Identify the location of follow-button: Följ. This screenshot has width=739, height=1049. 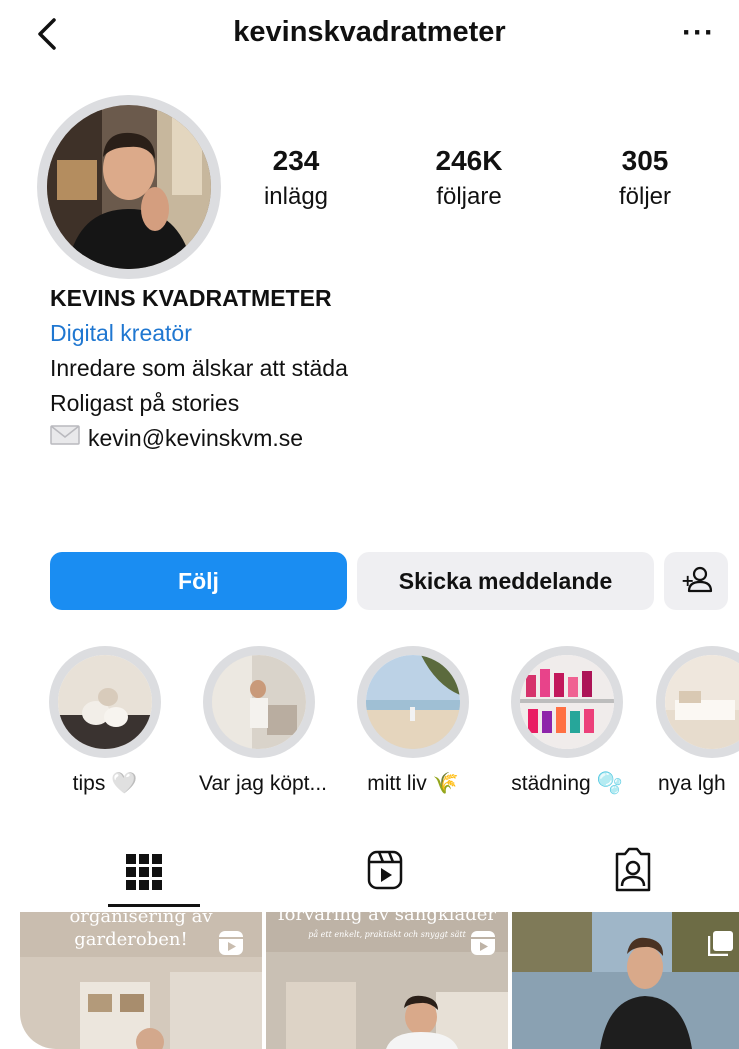
(198, 581).